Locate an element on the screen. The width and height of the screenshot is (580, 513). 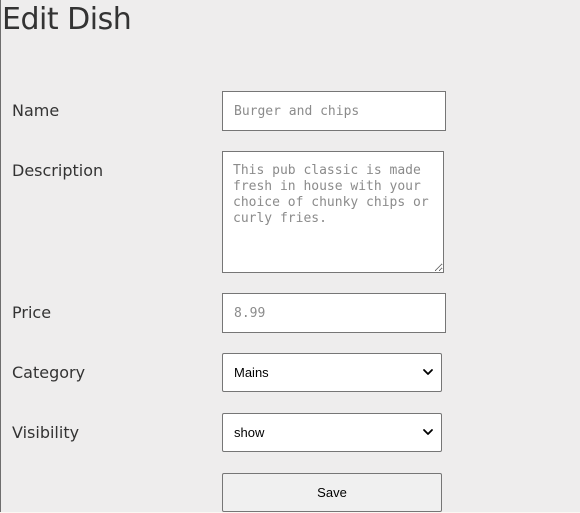
category-select-wrapper: Mains is located at coordinates (332, 372).